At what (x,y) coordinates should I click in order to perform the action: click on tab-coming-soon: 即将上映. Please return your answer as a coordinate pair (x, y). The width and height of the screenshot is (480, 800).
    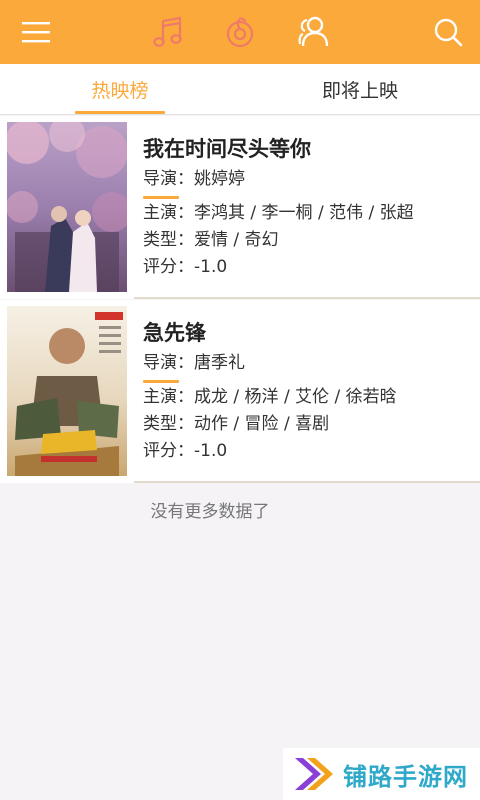
    Looking at the image, I should click on (360, 89).